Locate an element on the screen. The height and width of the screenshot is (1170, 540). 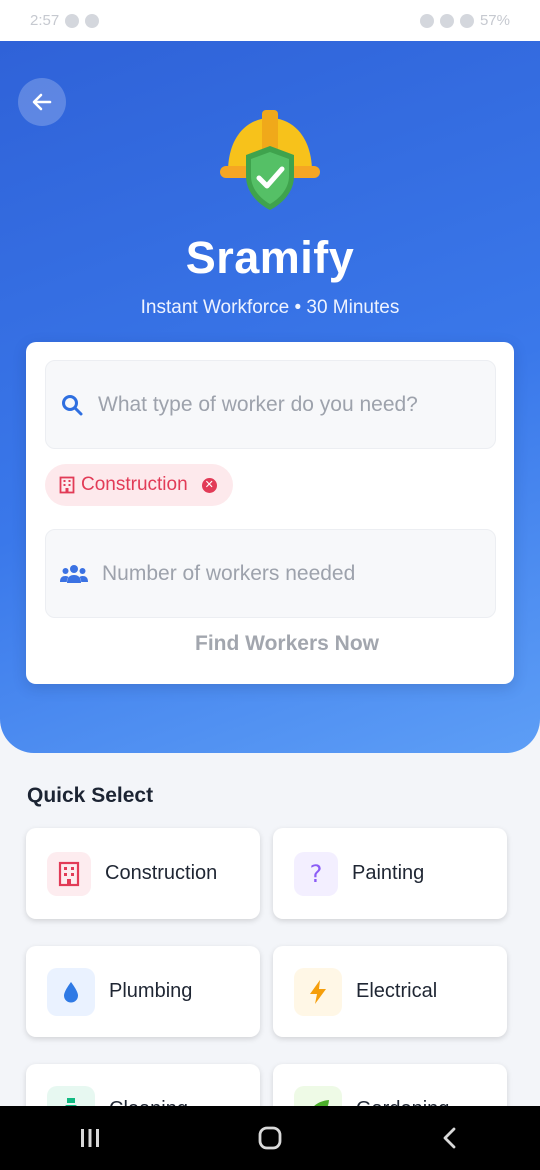
quick-select-painting: ? Painting is located at coordinates (390, 873).